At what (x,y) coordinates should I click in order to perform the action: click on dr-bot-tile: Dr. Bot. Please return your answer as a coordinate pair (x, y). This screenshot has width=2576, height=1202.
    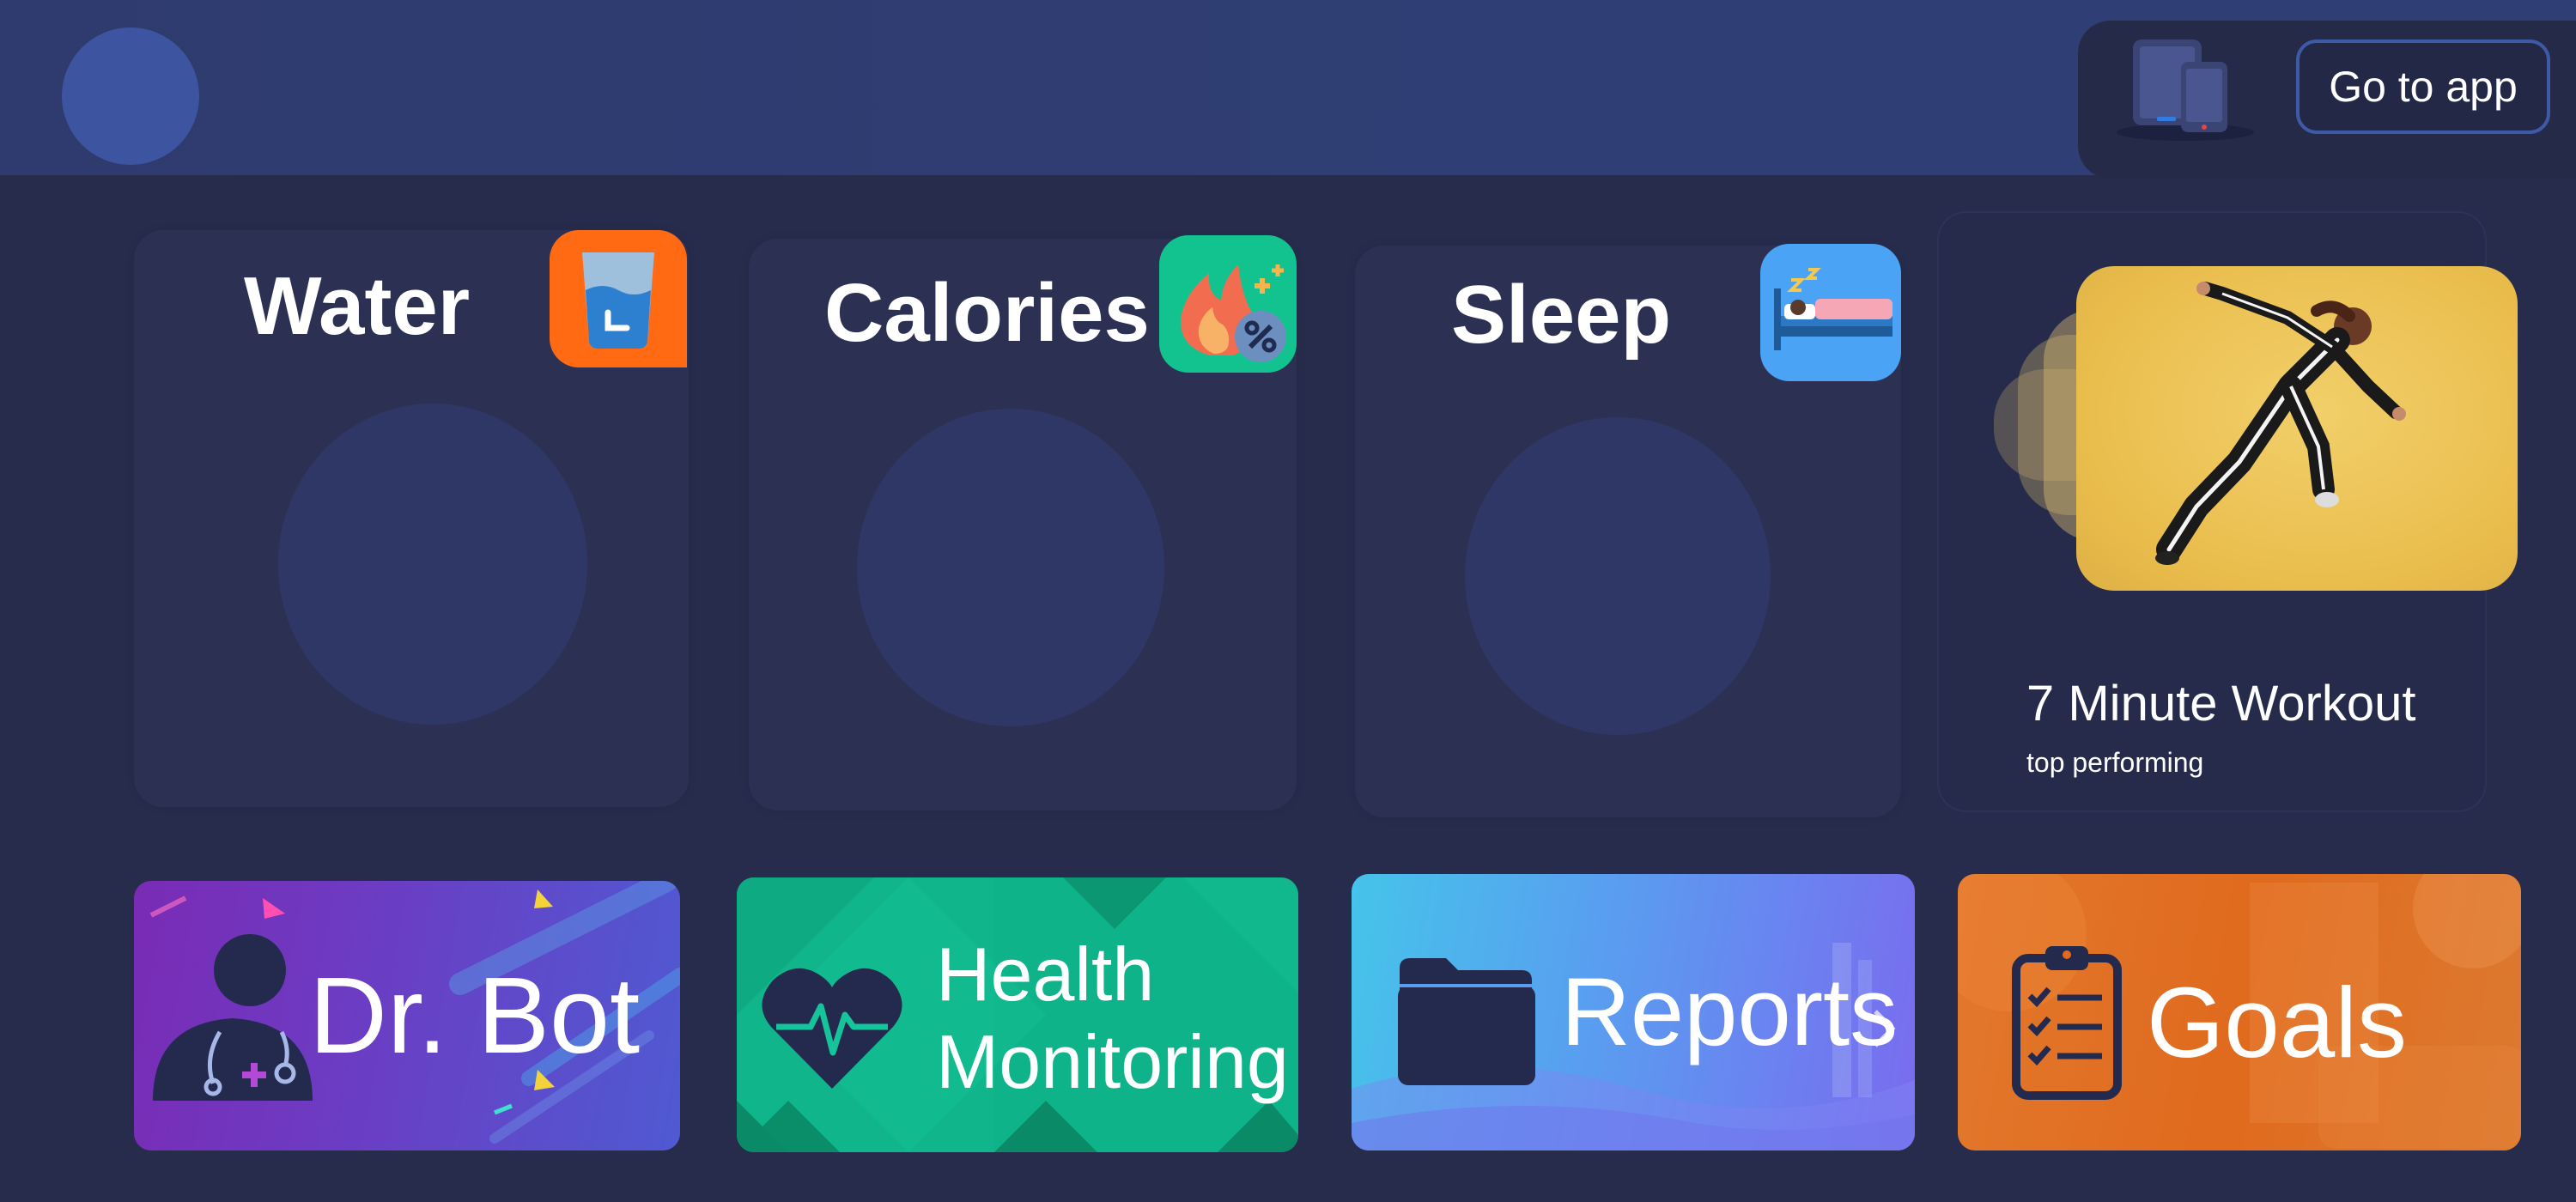
    Looking at the image, I should click on (407, 1015).